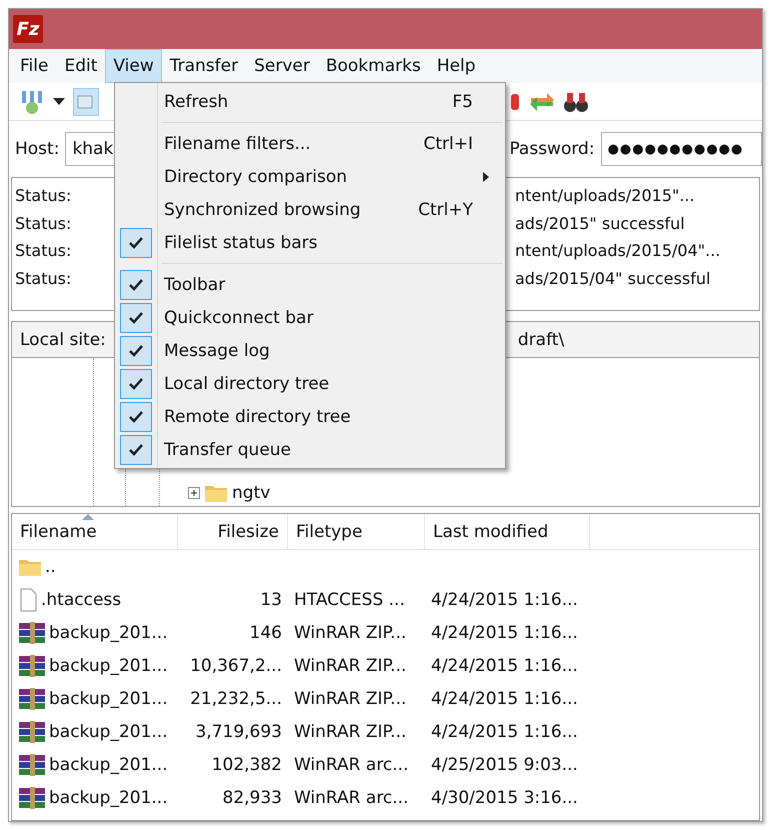 The image size is (772, 830). Describe the element at coordinates (28, 29) in the screenshot. I see `app-logo: Fz` at that location.